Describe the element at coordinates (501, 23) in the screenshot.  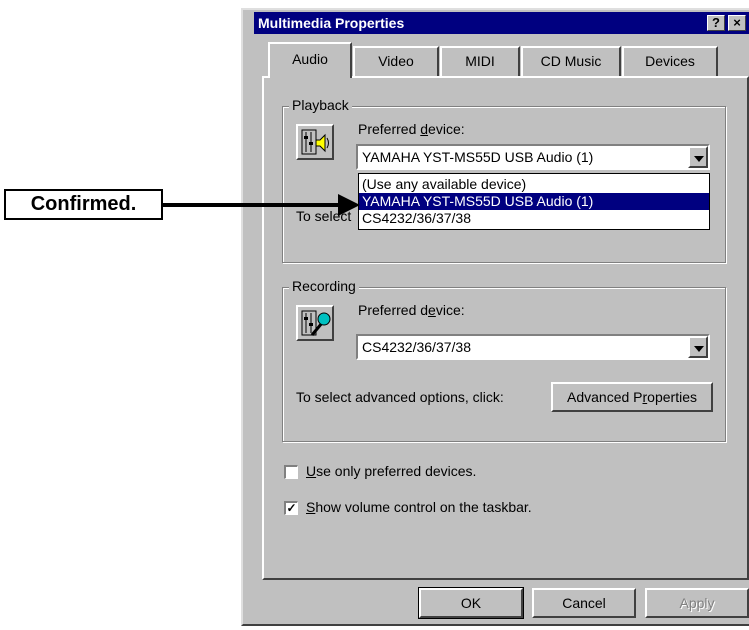
I see `title-bar: Multimedia Properties ? ×` at that location.